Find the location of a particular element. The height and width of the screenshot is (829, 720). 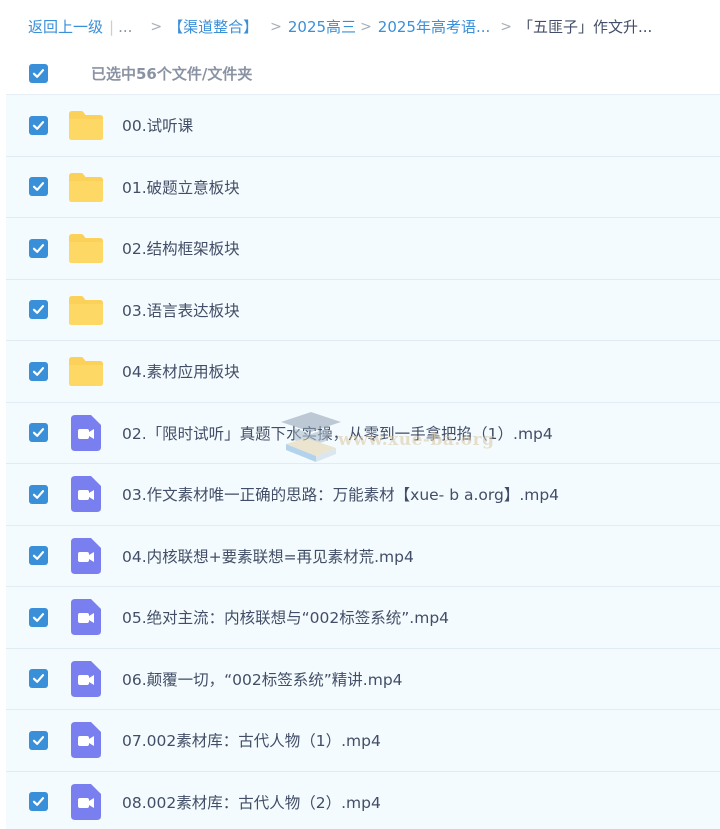

file-name: 05.绝对主流：内核联想与“002标签系统”.mp4 is located at coordinates (285, 617).